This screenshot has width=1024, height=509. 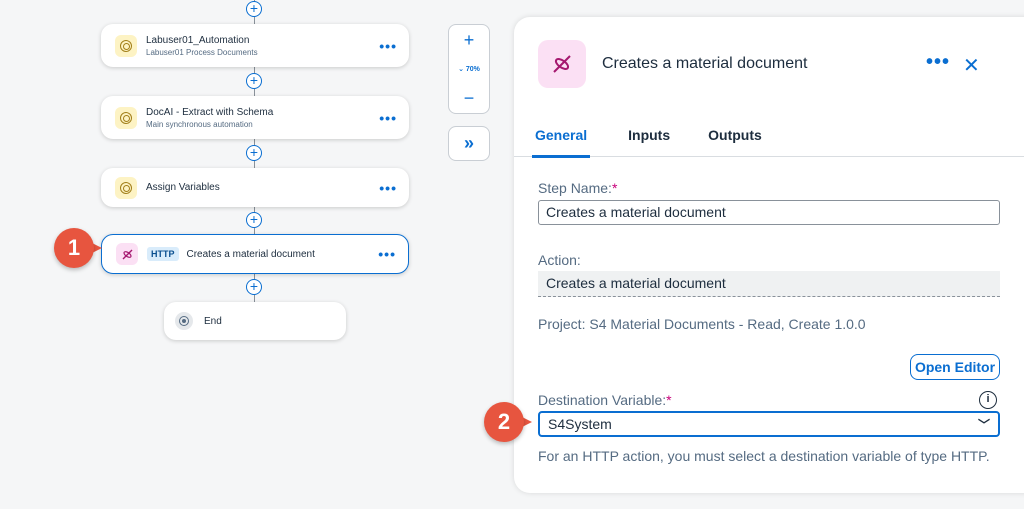 What do you see at coordinates (255, 321) in the screenshot?
I see `flow-end-node: End` at bounding box center [255, 321].